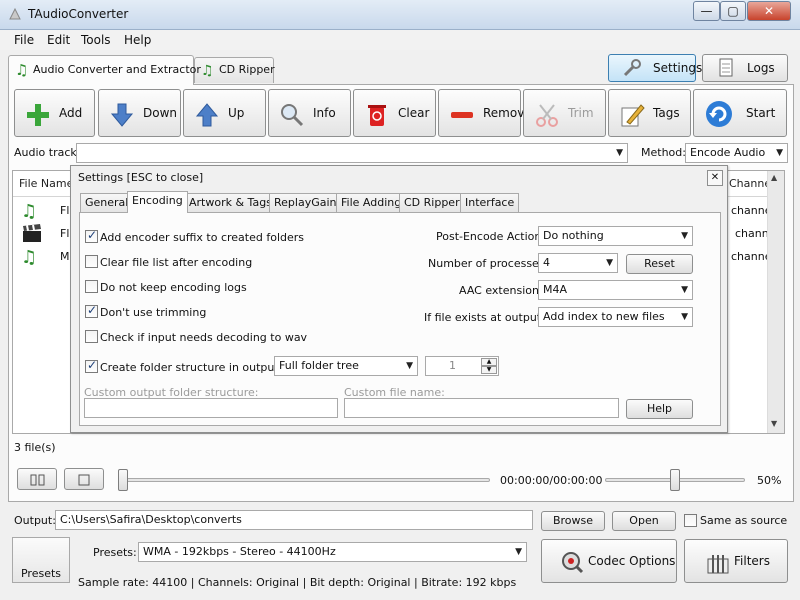 This screenshot has width=800, height=600. I want to click on audio-track-select: ▼, so click(352, 153).